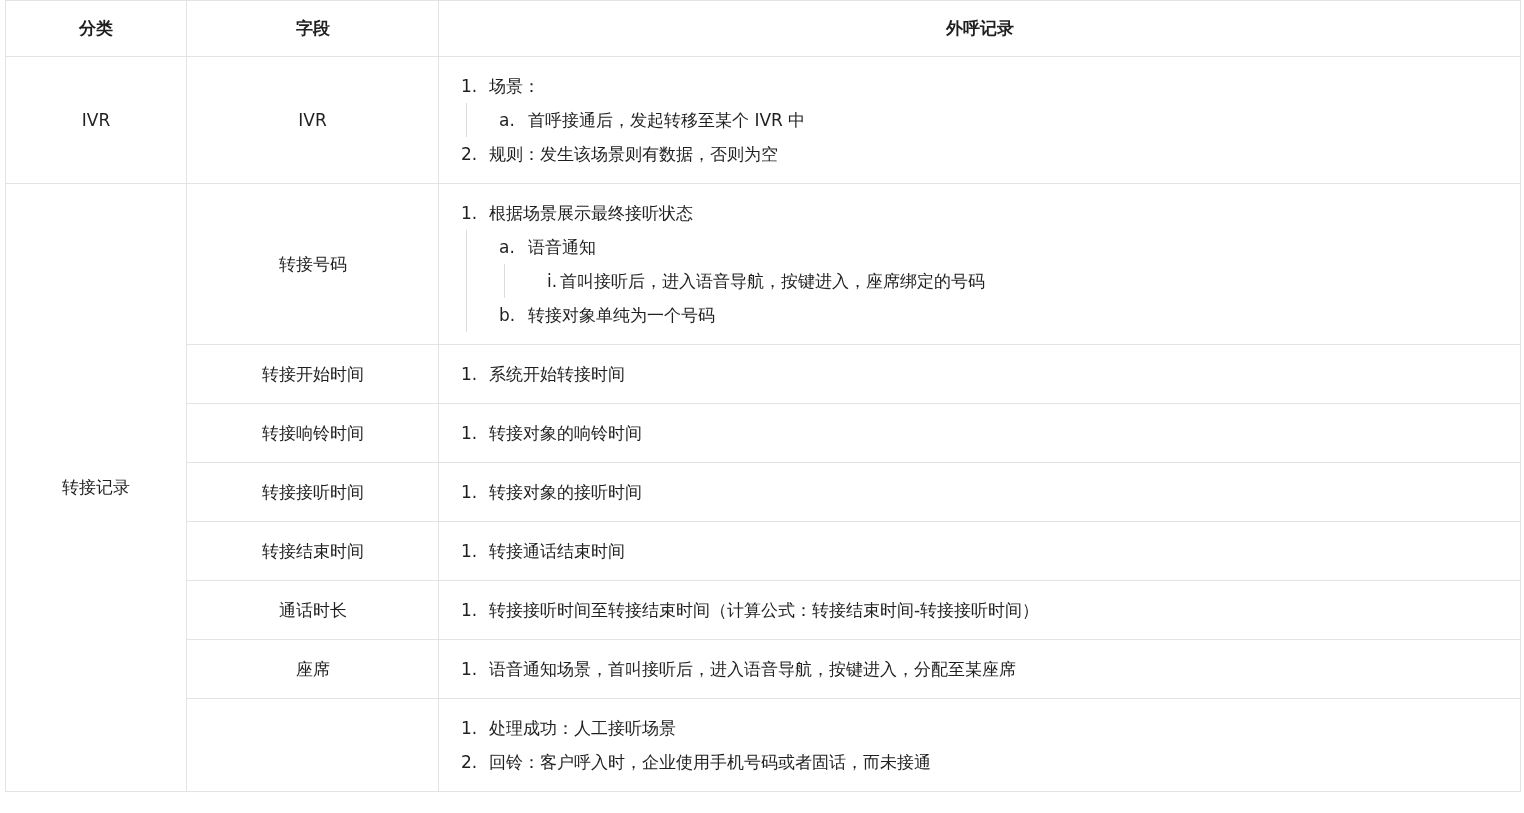  What do you see at coordinates (557, 374) in the screenshot?
I see `list-text: 系统开始转接时间` at bounding box center [557, 374].